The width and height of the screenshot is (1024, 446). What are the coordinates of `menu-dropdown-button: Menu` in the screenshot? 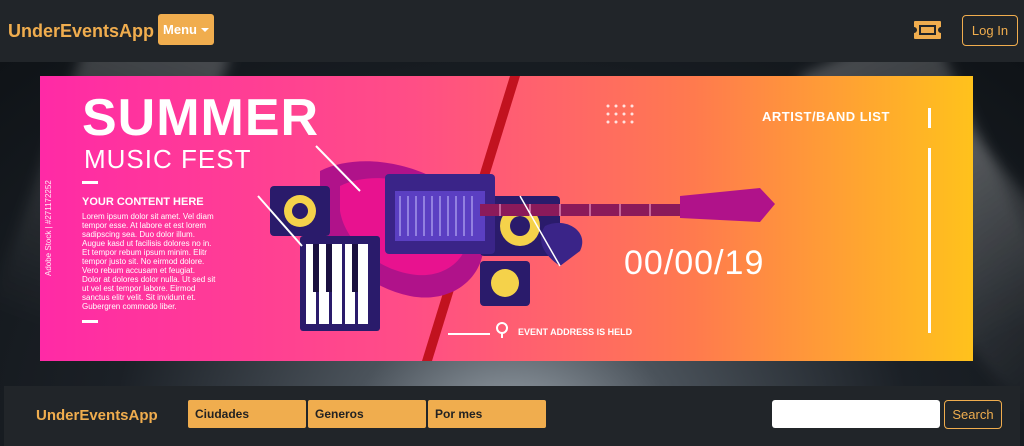 It's located at (186, 29).